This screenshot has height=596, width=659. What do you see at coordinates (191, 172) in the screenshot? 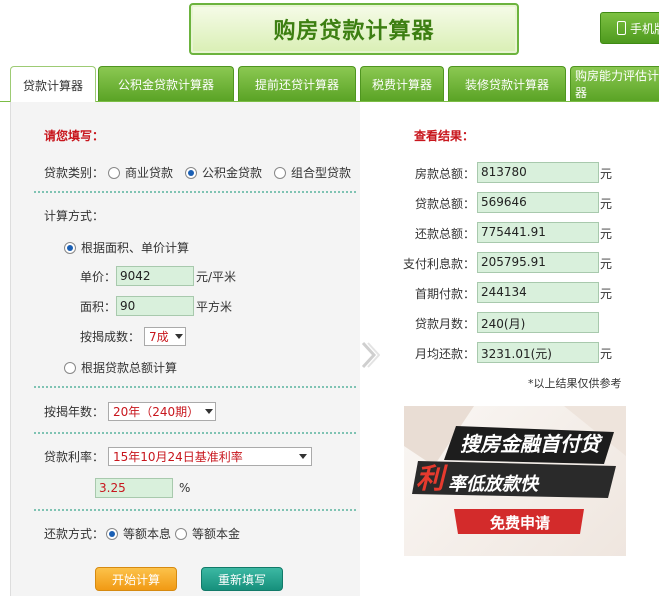
I see `radio-fund-loan` at bounding box center [191, 172].